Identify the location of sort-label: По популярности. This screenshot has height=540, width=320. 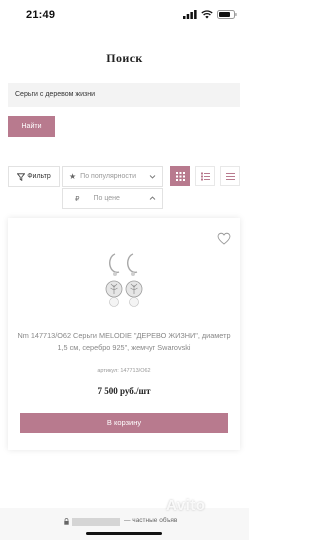
(108, 176).